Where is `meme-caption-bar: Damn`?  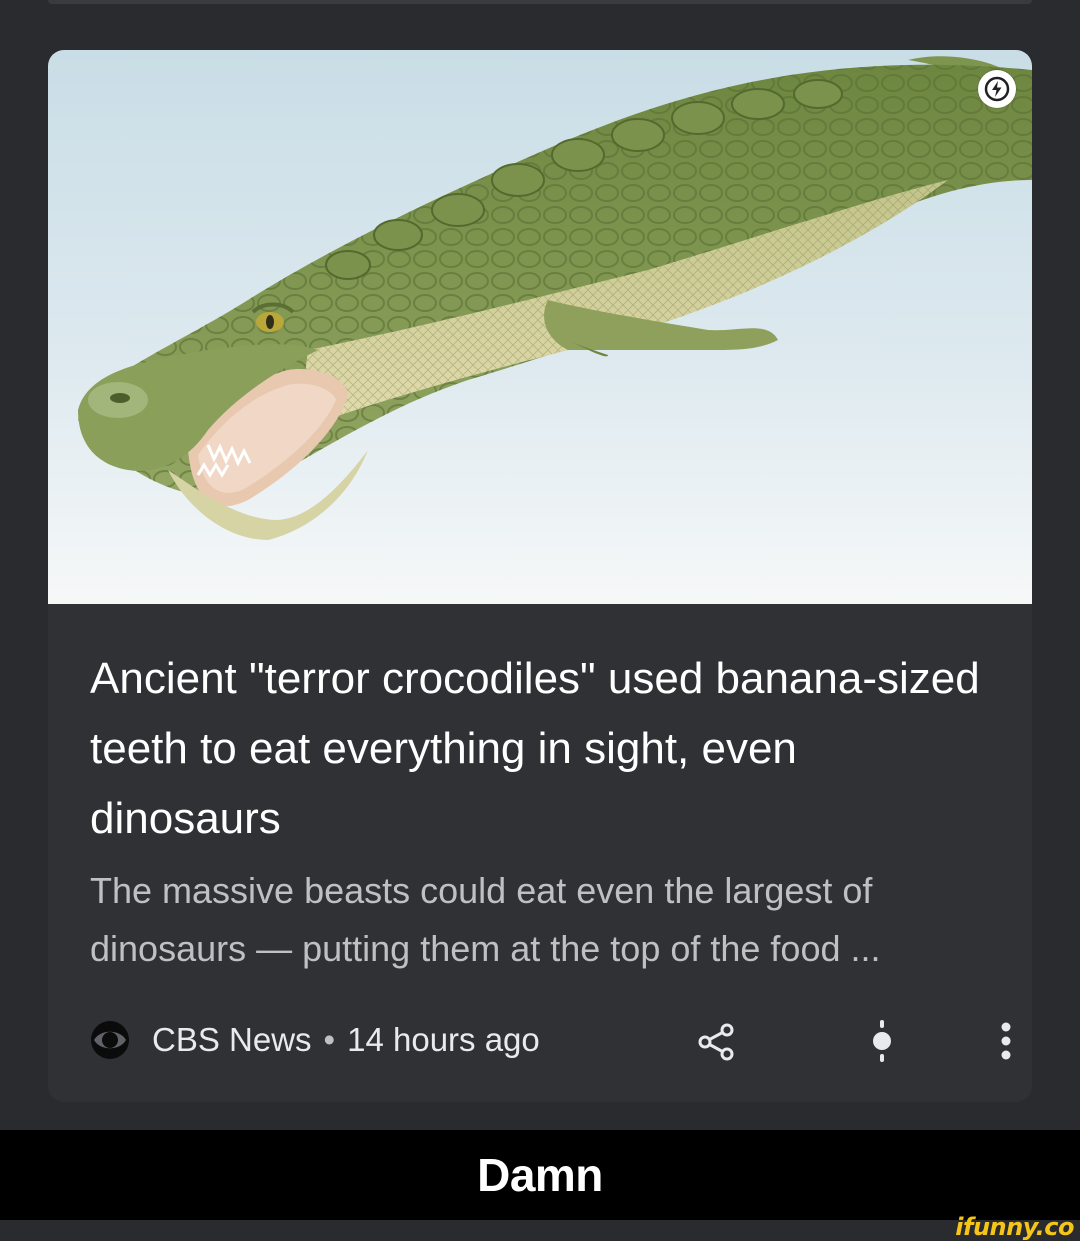
meme-caption-bar: Damn is located at coordinates (540, 1175).